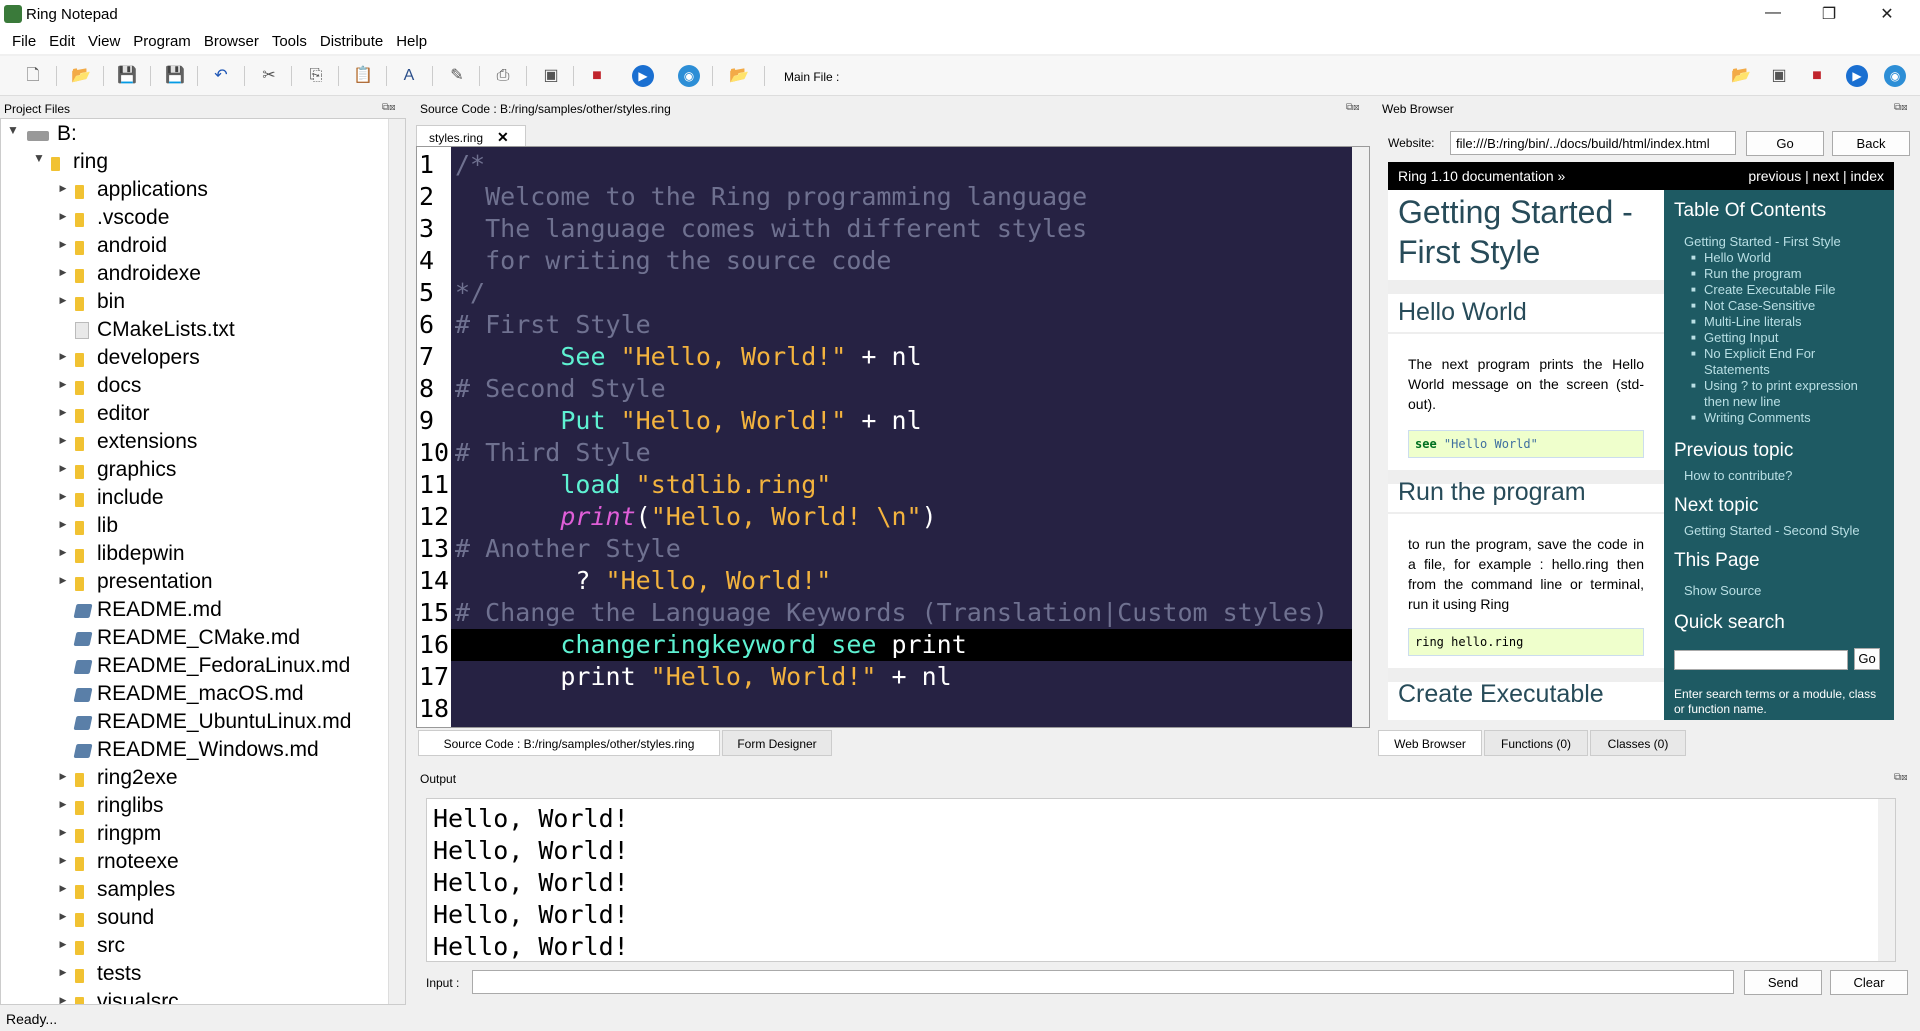  I want to click on output-panel-controls: ⧉⊠, so click(1901, 777).